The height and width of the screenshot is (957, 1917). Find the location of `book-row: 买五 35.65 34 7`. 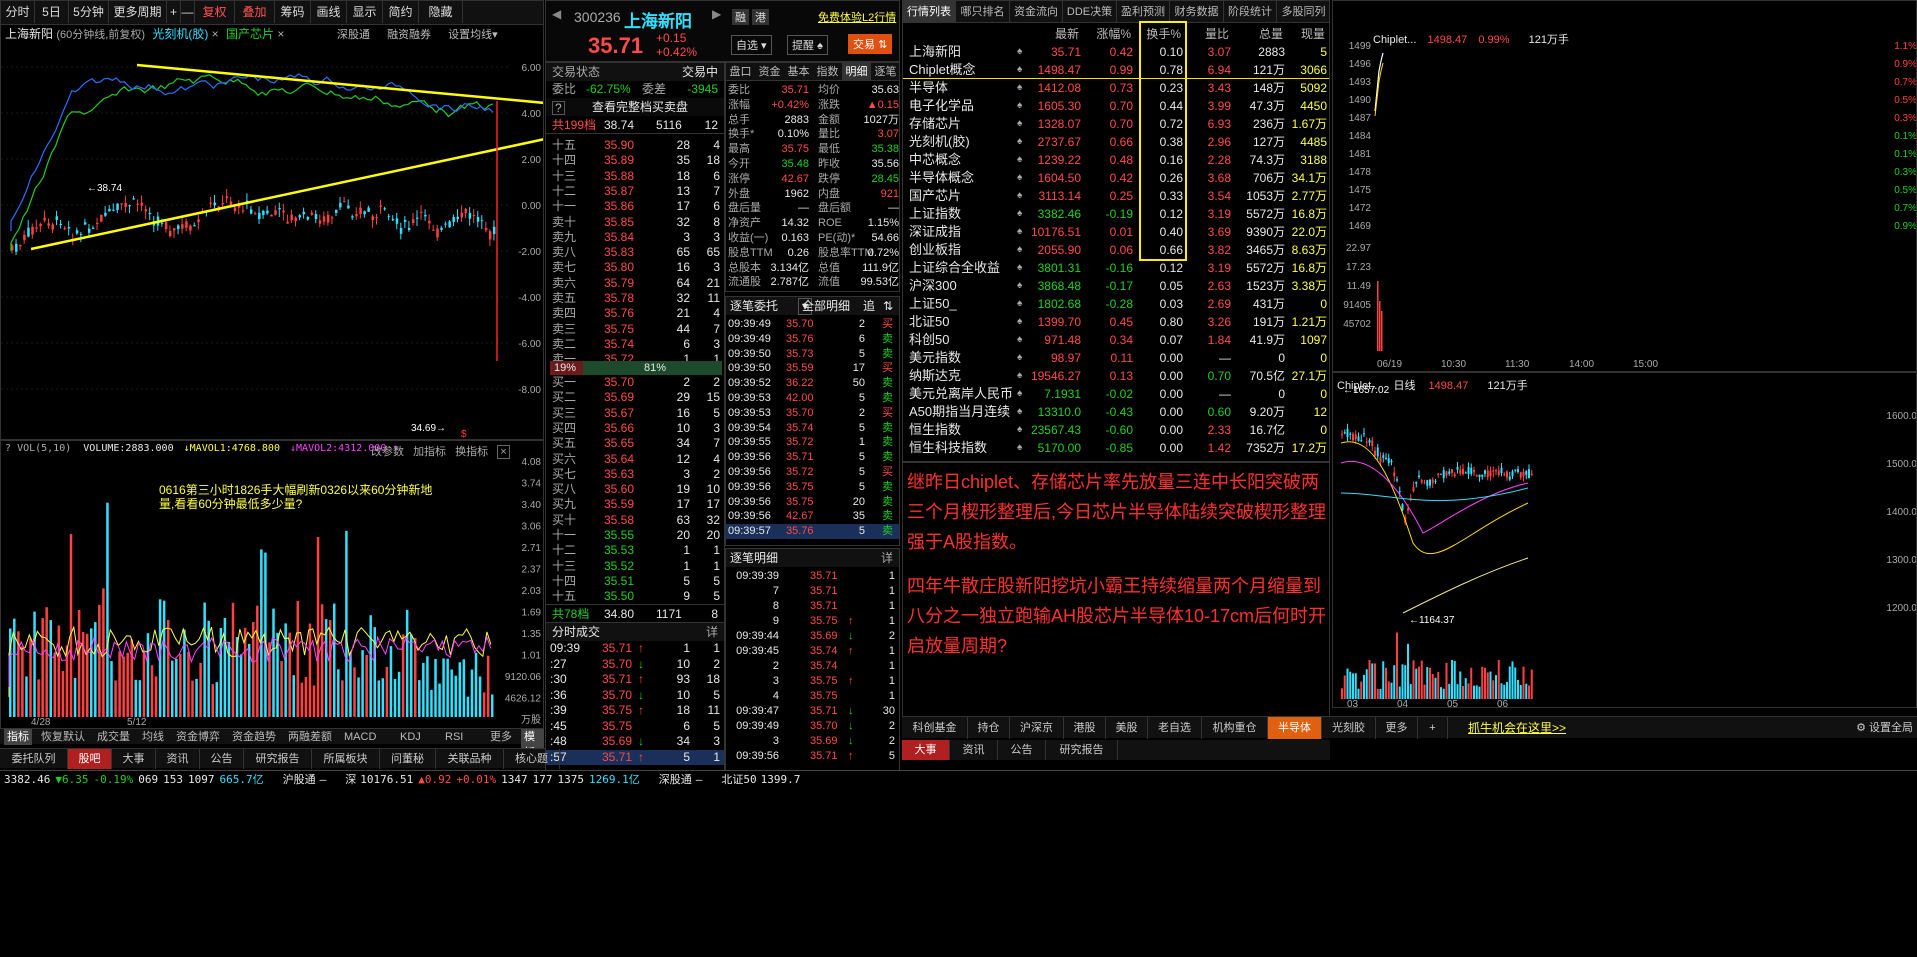

book-row: 买五 35.65 34 7 is located at coordinates (635, 443).